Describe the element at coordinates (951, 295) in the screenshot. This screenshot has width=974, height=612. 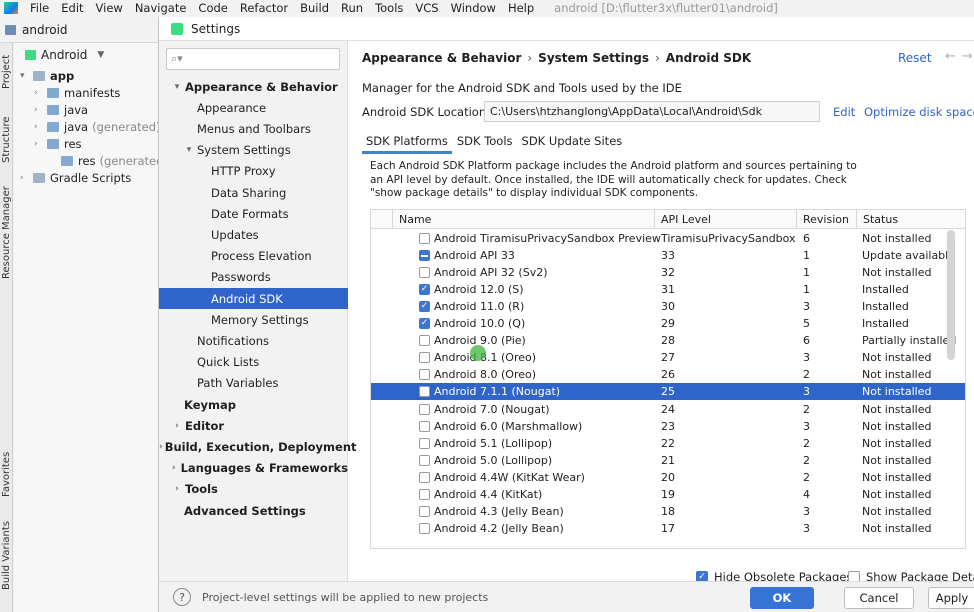
I see `table-scrollbar` at that location.